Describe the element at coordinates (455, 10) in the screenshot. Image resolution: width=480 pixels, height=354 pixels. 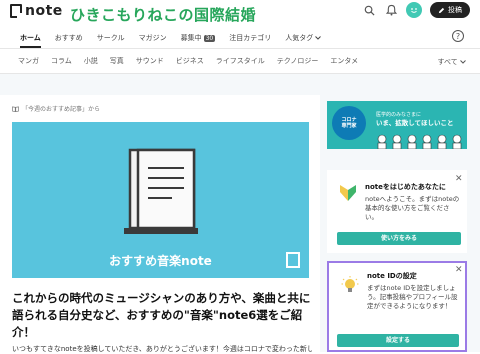
I see `post-button-label: 投稿` at that location.